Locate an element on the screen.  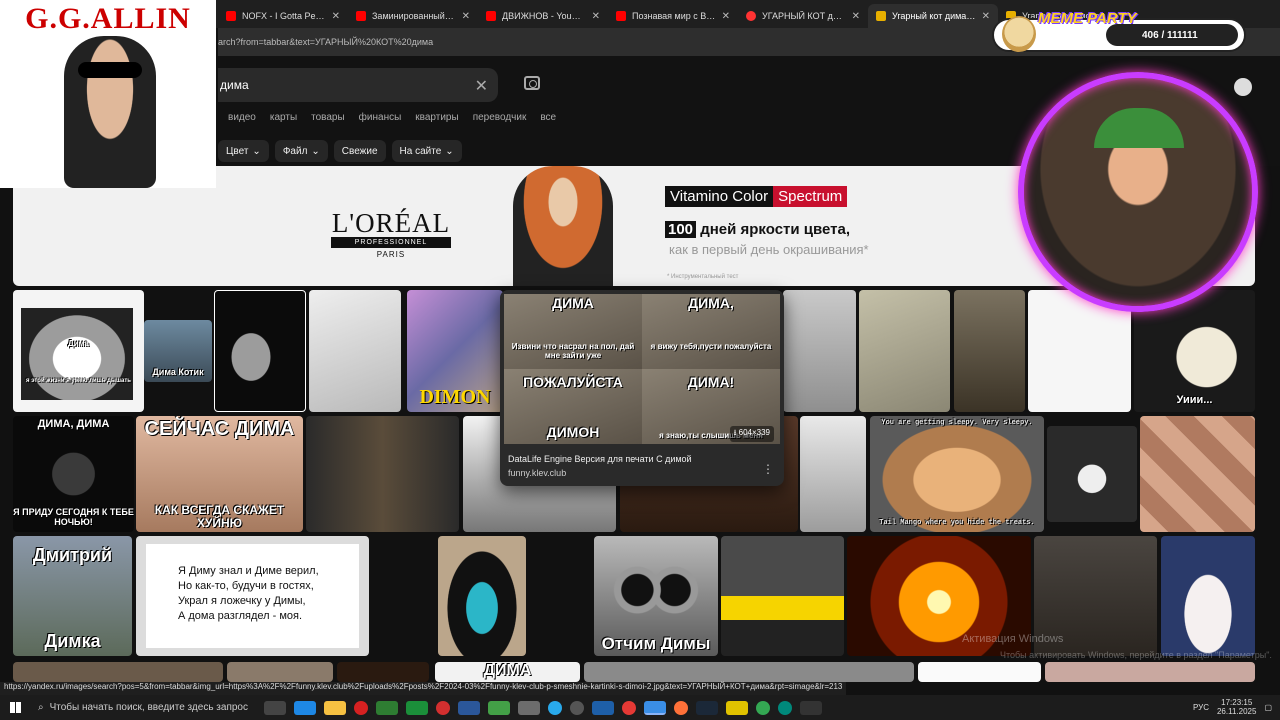
tab-nofx: NOFX - I Gotta Pee - Yo ✕ is located at coordinates (283, 16).